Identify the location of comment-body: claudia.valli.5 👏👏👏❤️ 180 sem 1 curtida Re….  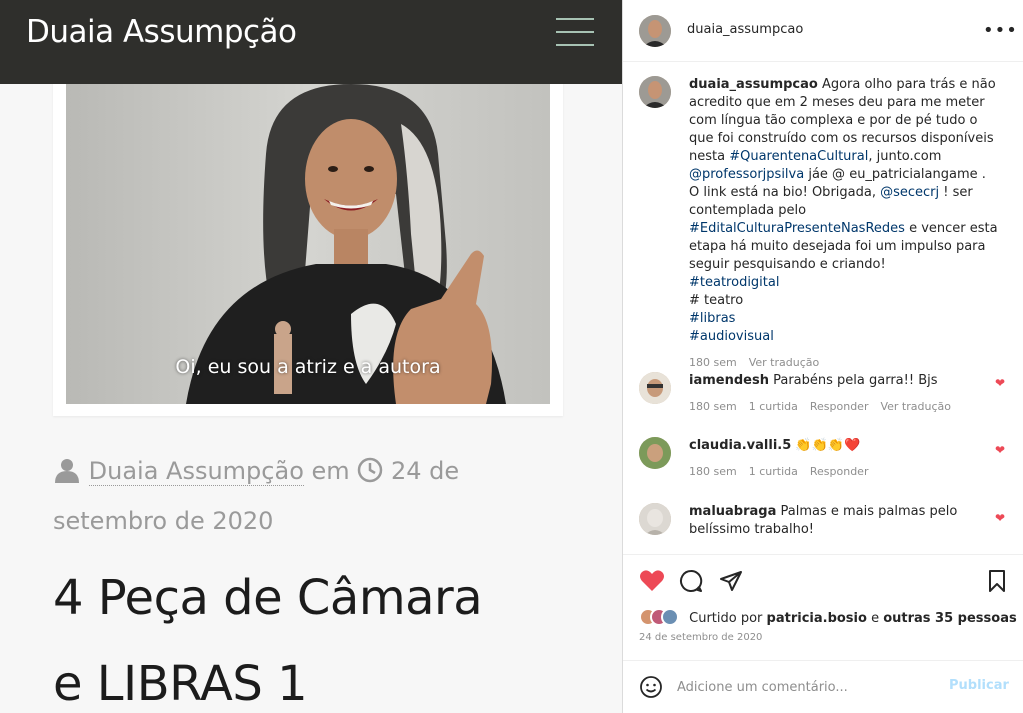
(844, 459).